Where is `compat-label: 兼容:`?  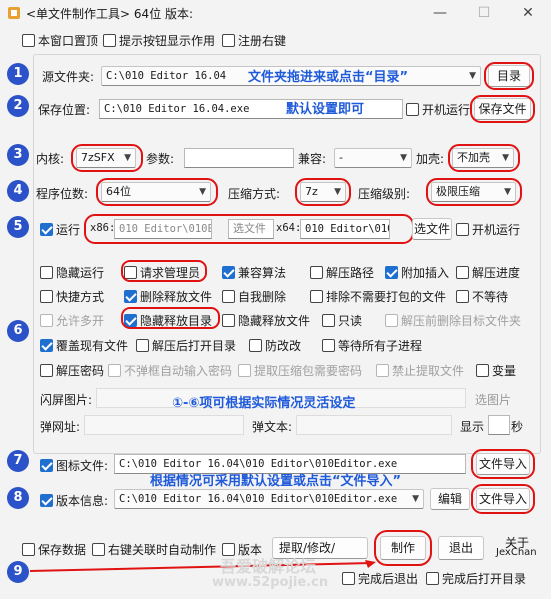
compat-label: 兼容: is located at coordinates (312, 159).